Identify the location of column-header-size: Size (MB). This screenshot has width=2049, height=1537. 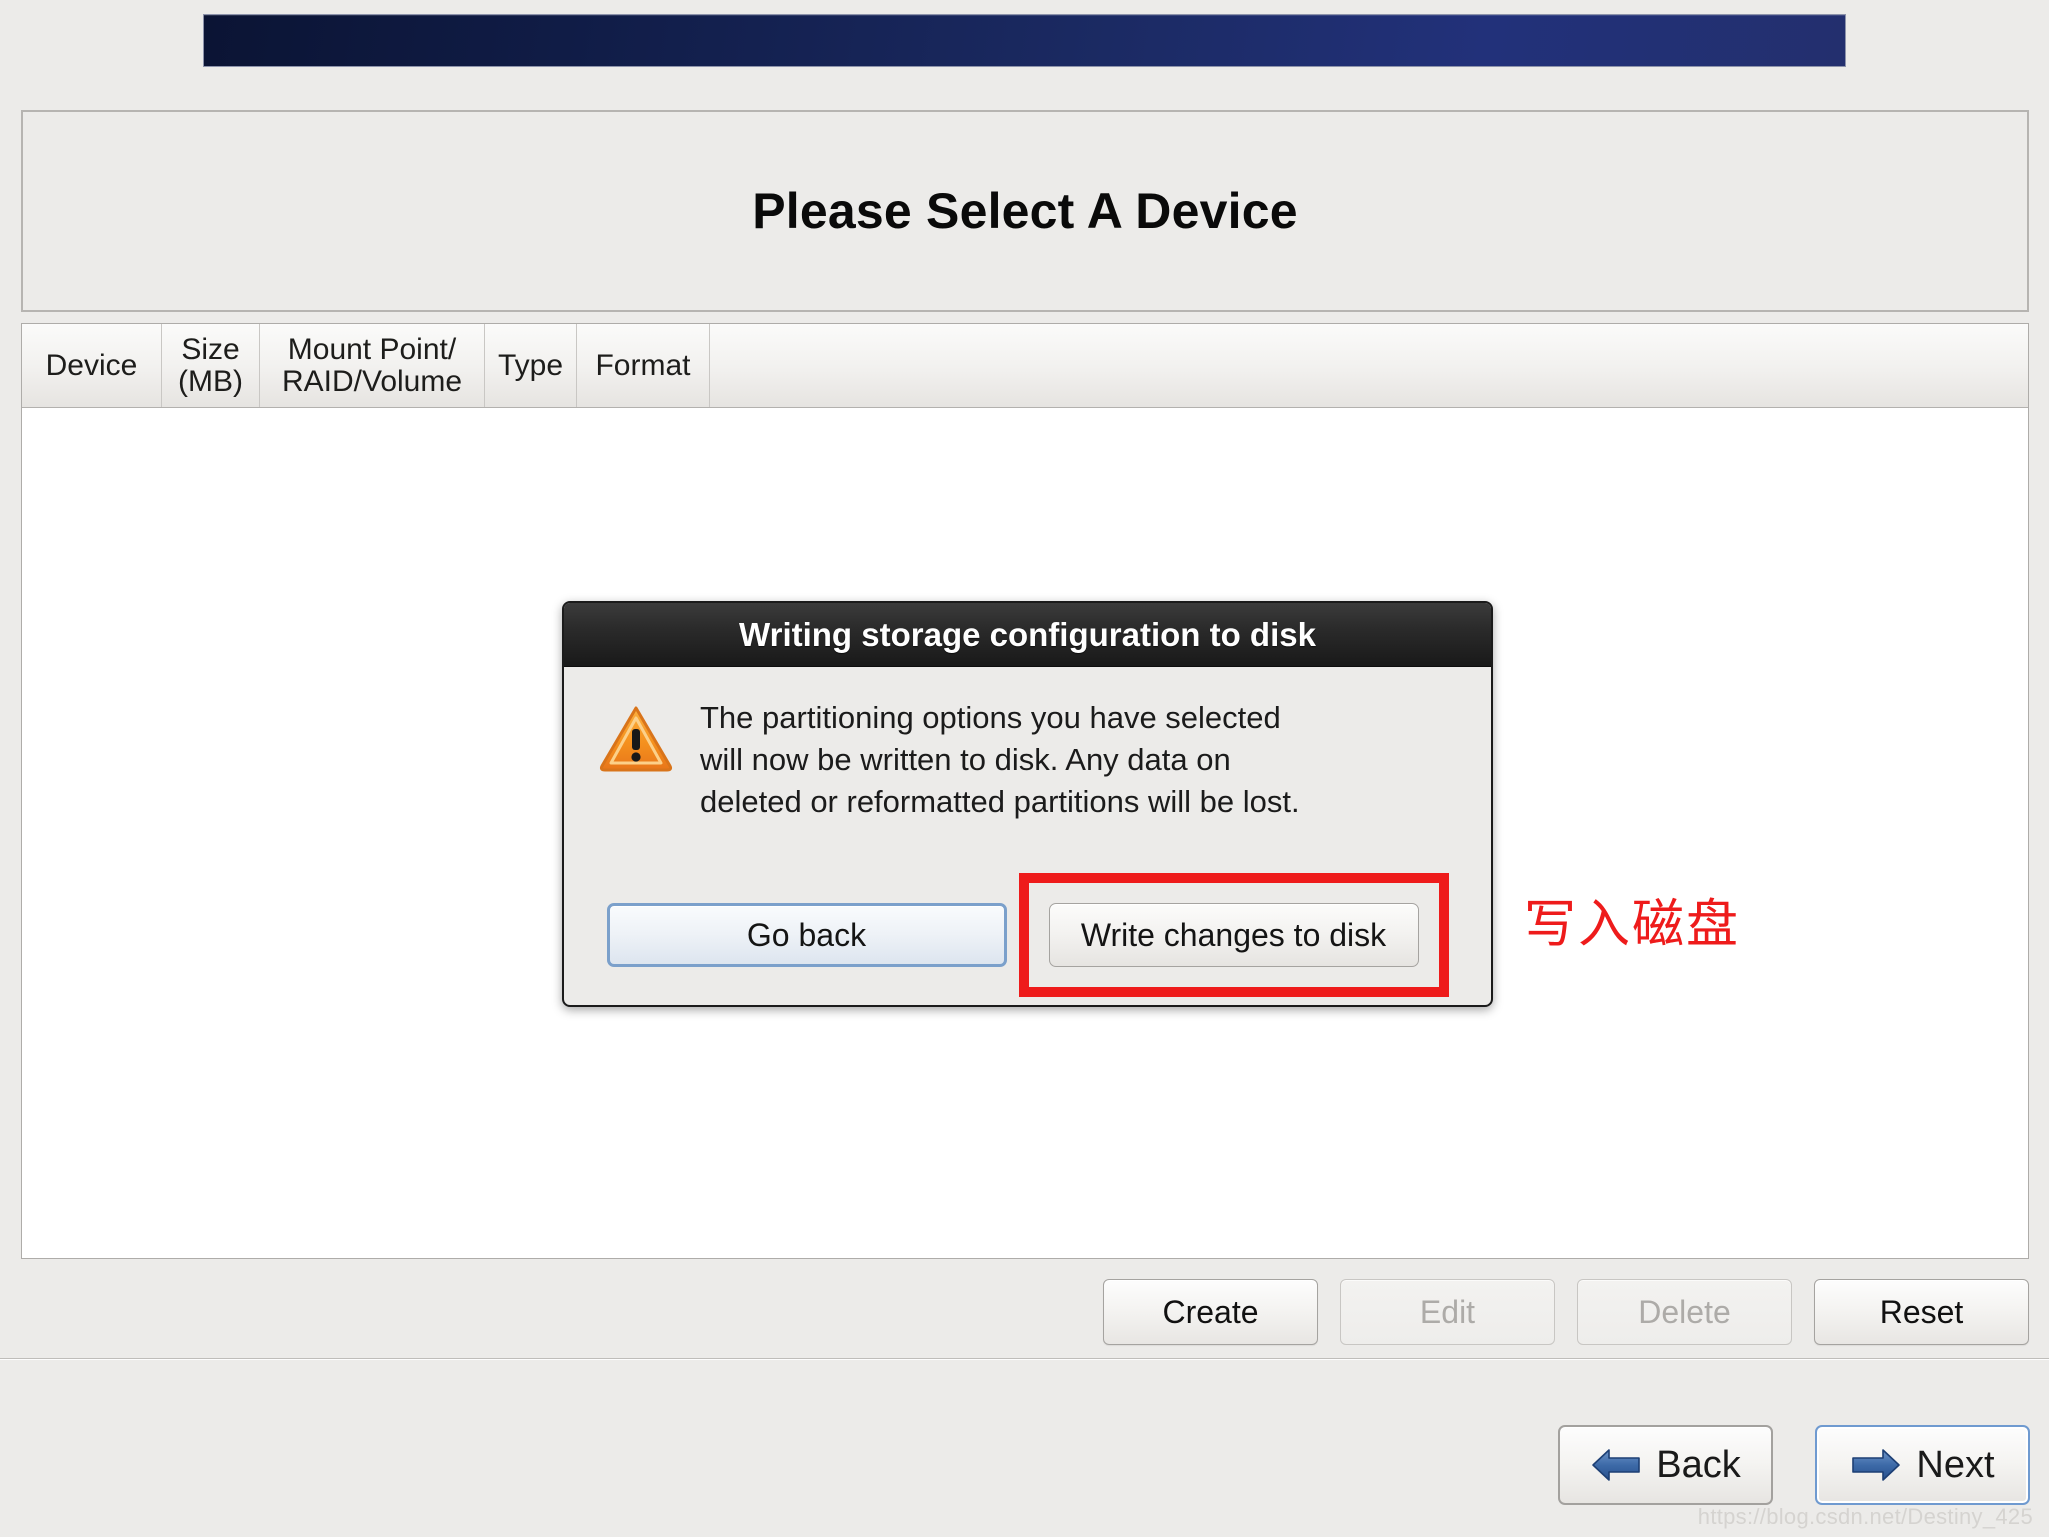
(211, 365).